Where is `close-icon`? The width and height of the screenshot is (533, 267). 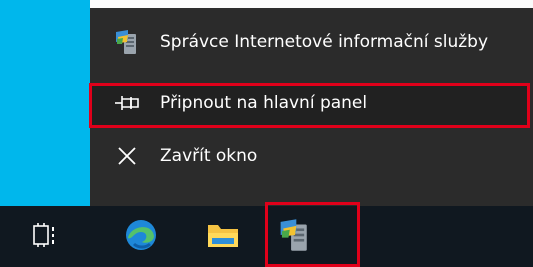
close-icon is located at coordinates (127, 156).